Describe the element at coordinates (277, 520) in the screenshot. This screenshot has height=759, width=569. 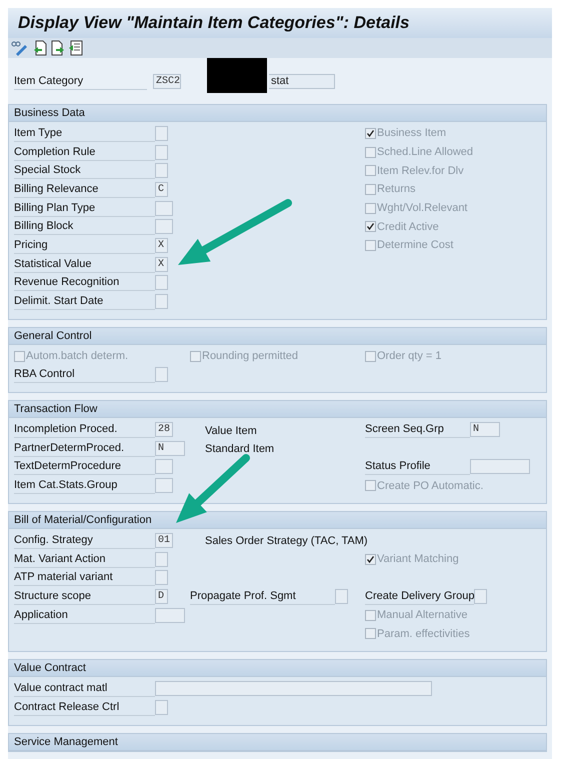
I see `section-header: Bill of Material/Configuration` at that location.